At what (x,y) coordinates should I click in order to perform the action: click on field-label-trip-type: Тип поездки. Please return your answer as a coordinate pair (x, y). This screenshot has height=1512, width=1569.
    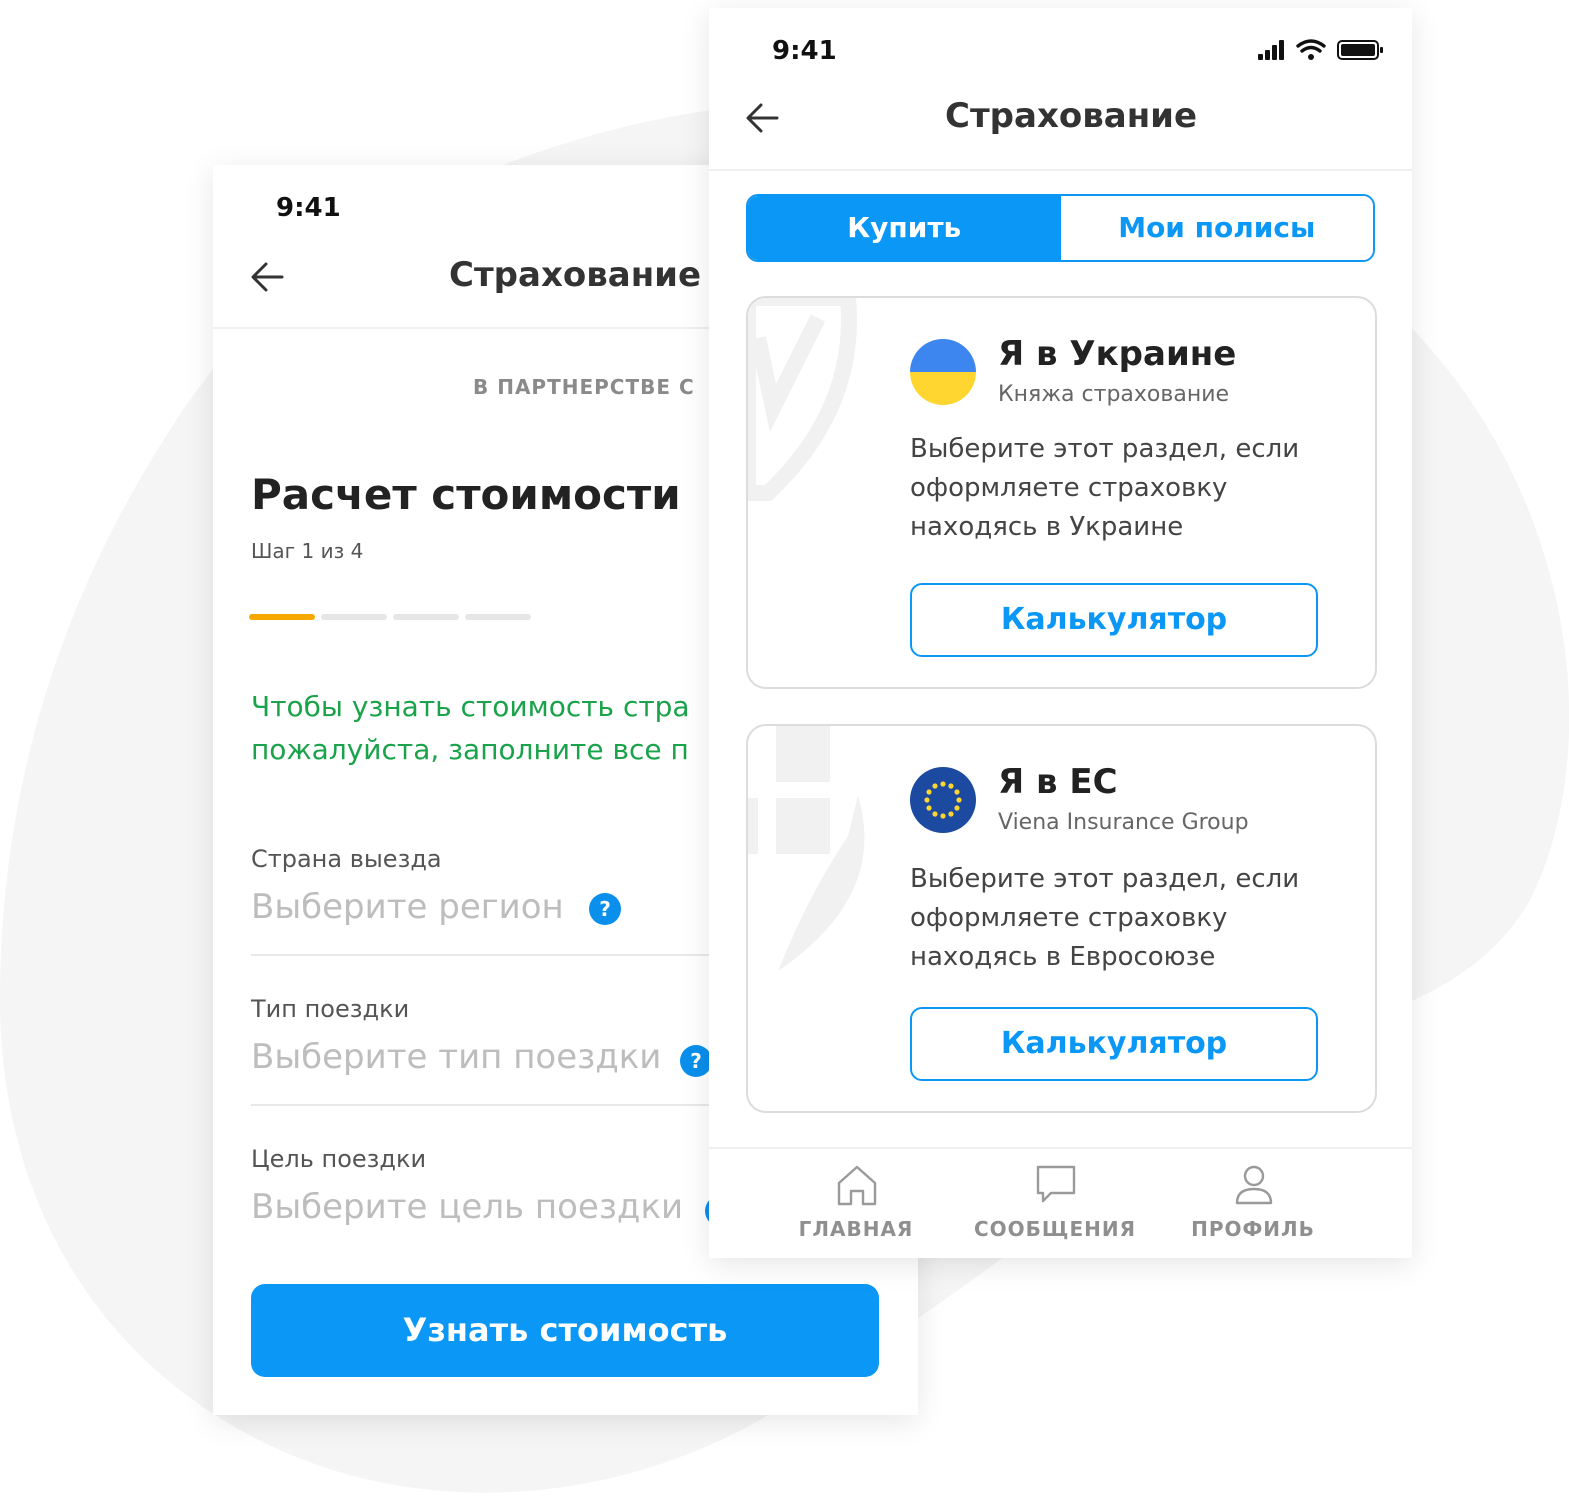
    Looking at the image, I should click on (330, 1009).